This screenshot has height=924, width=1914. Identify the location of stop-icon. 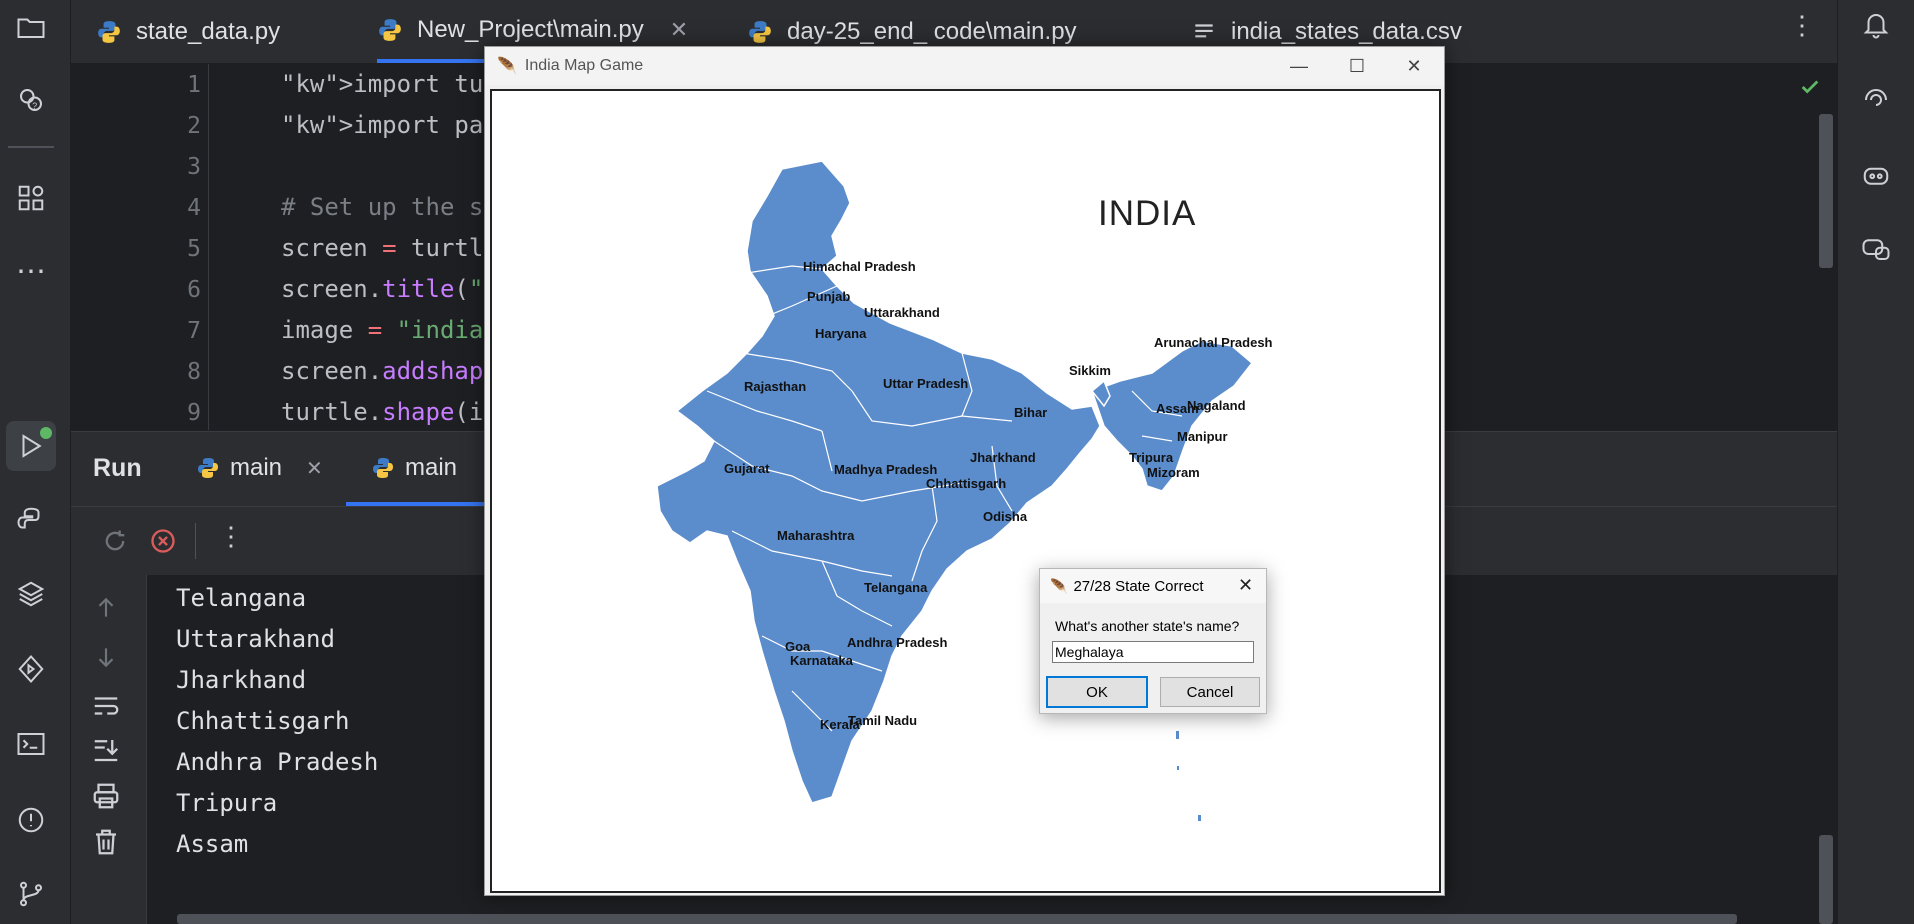
(163, 541).